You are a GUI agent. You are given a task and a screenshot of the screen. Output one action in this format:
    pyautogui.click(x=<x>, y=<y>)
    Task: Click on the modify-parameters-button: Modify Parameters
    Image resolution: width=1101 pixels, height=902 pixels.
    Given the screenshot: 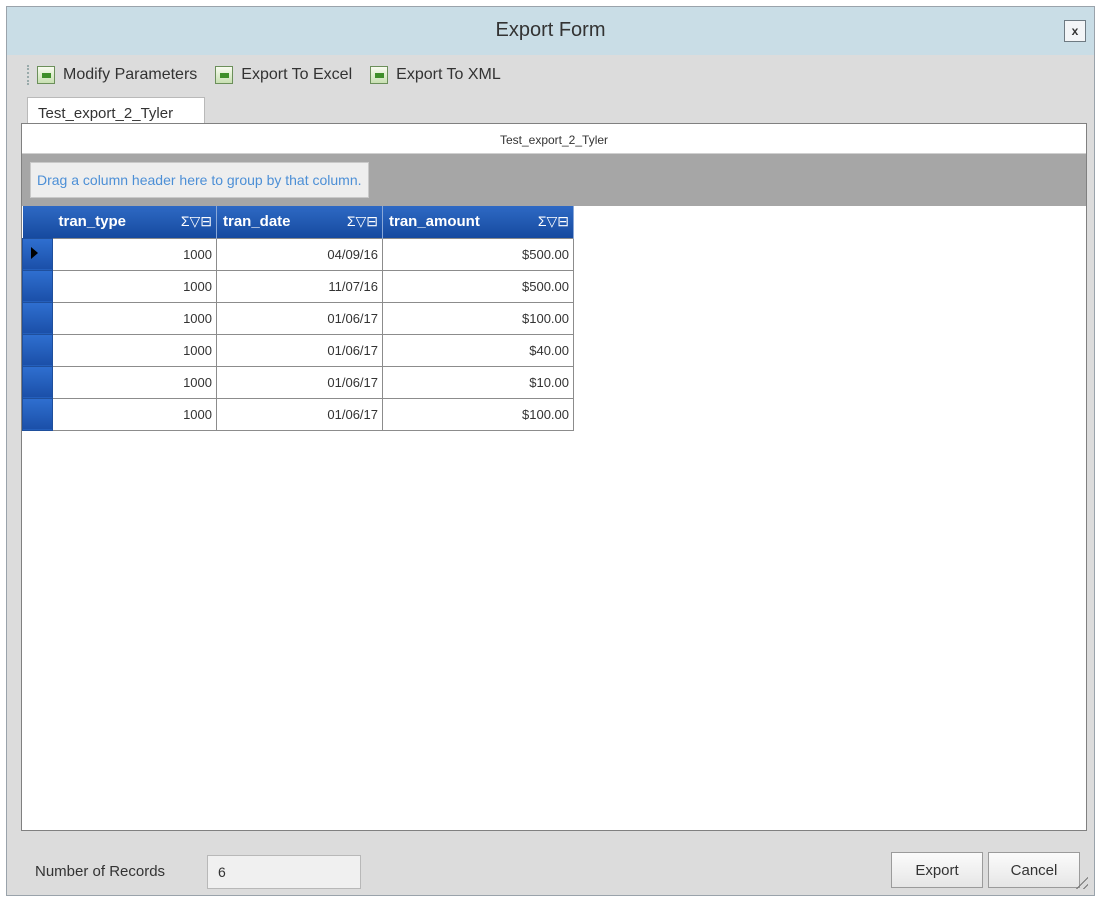 What is the action you would take?
    pyautogui.click(x=117, y=75)
    